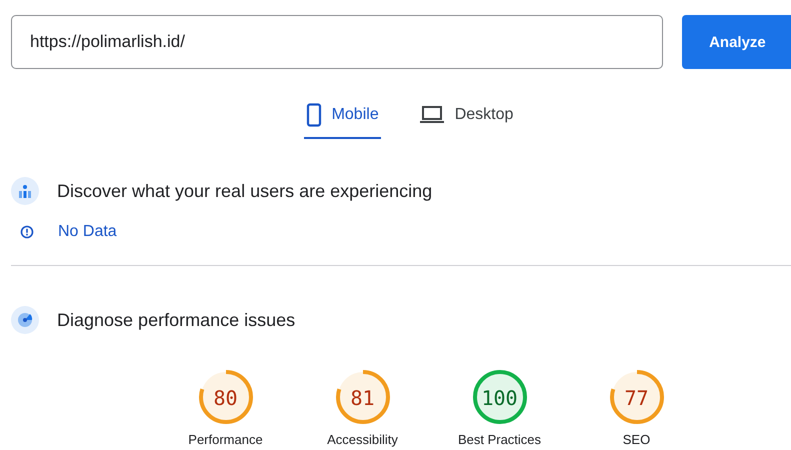 This screenshot has width=791, height=450. What do you see at coordinates (636, 398) in the screenshot?
I see `score-value: 77` at bounding box center [636, 398].